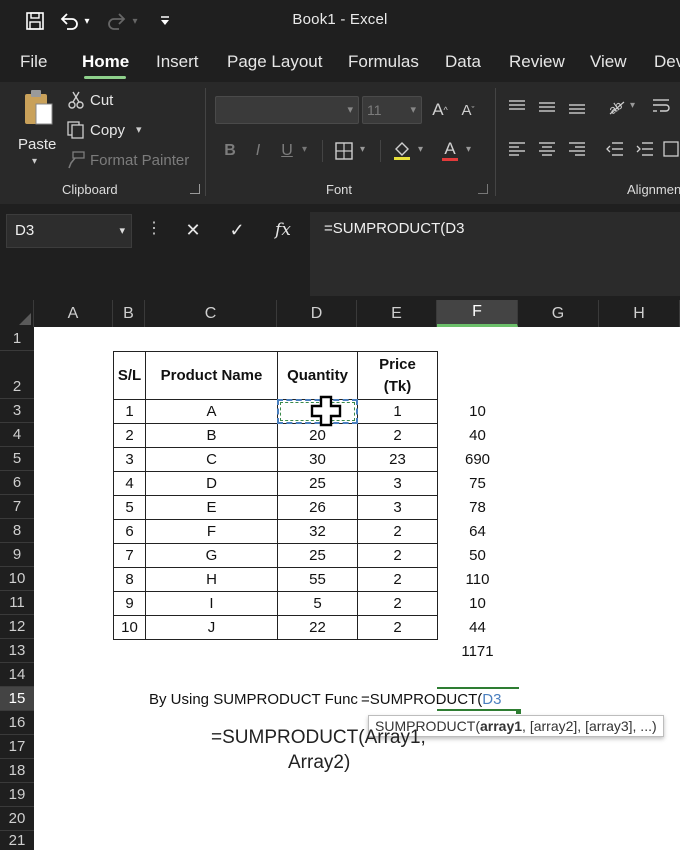 This screenshot has width=680, height=850. What do you see at coordinates (547, 107) in the screenshot?
I see `middle-align-icon` at bounding box center [547, 107].